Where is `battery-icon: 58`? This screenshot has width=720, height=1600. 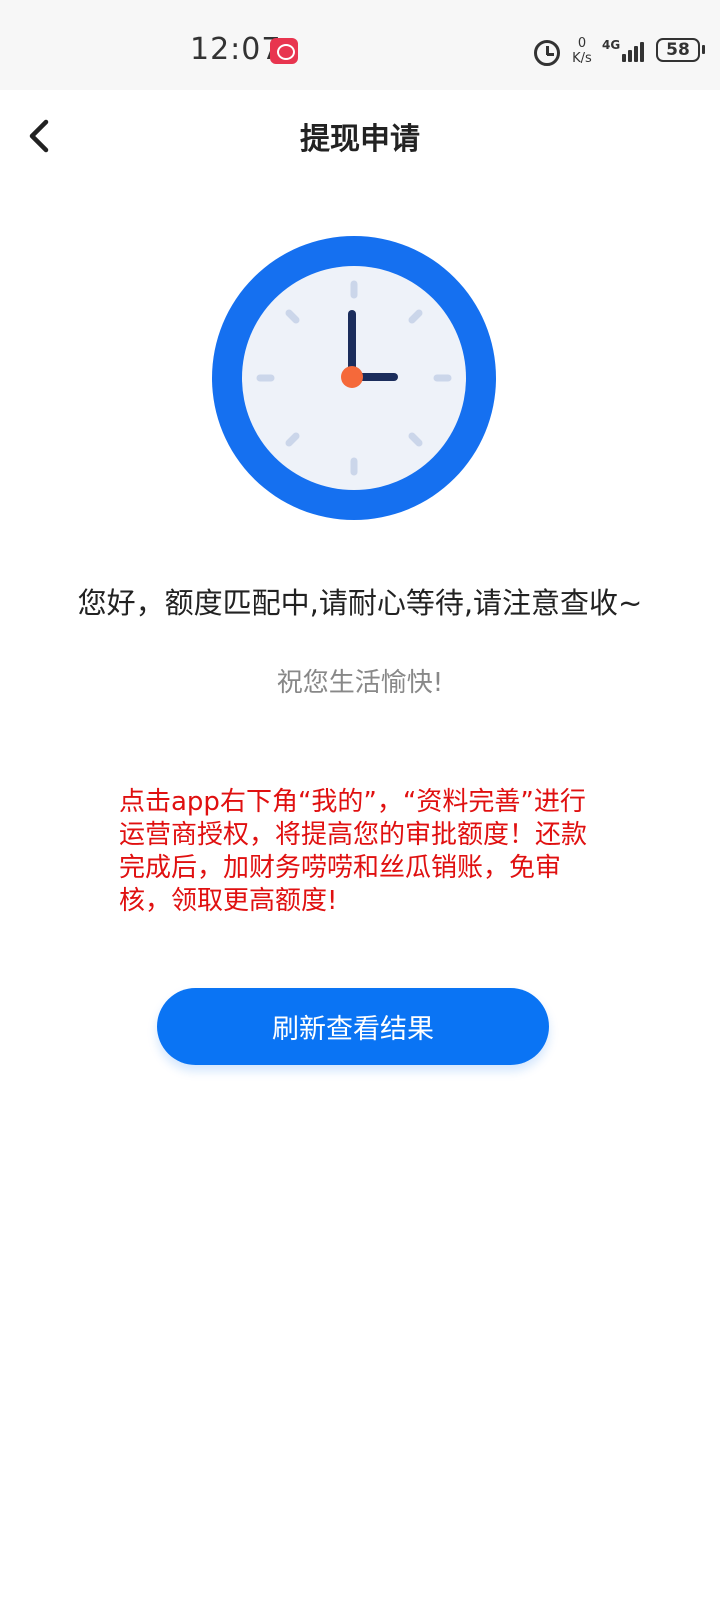
battery-icon: 58 is located at coordinates (678, 50).